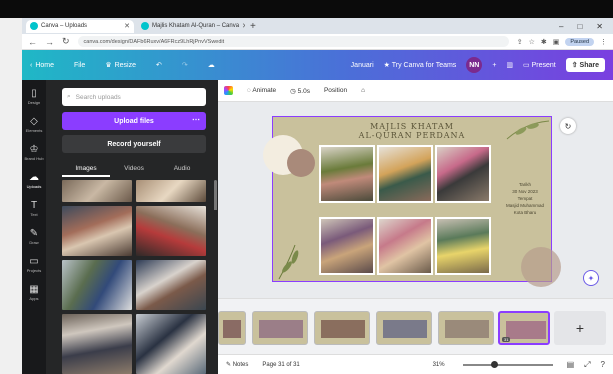 Image resolution: width=613 pixels, height=374 pixels. Describe the element at coordinates (34, 124) in the screenshot. I see `rail-item-elements: ◇ Elements` at that location.